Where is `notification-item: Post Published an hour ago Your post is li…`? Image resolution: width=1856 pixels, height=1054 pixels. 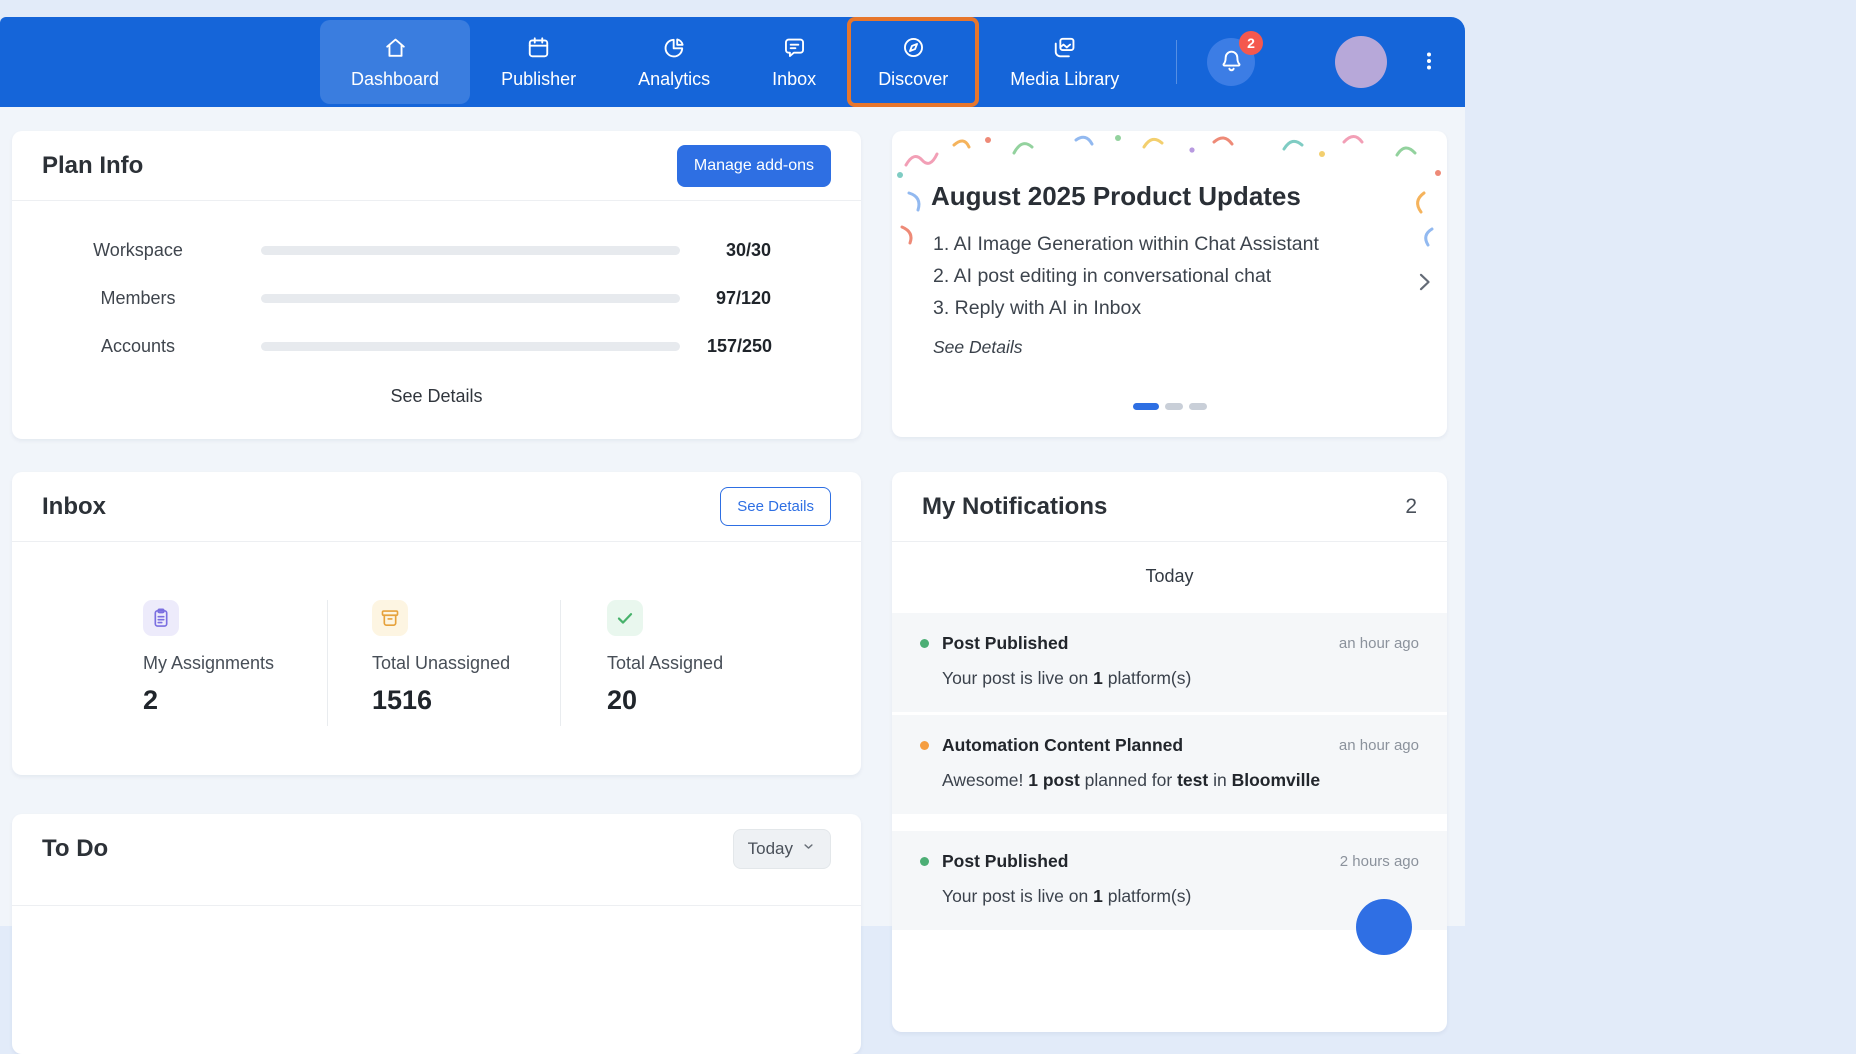
notification-item: Post Published an hour ago Your post is li… is located at coordinates (1169, 662).